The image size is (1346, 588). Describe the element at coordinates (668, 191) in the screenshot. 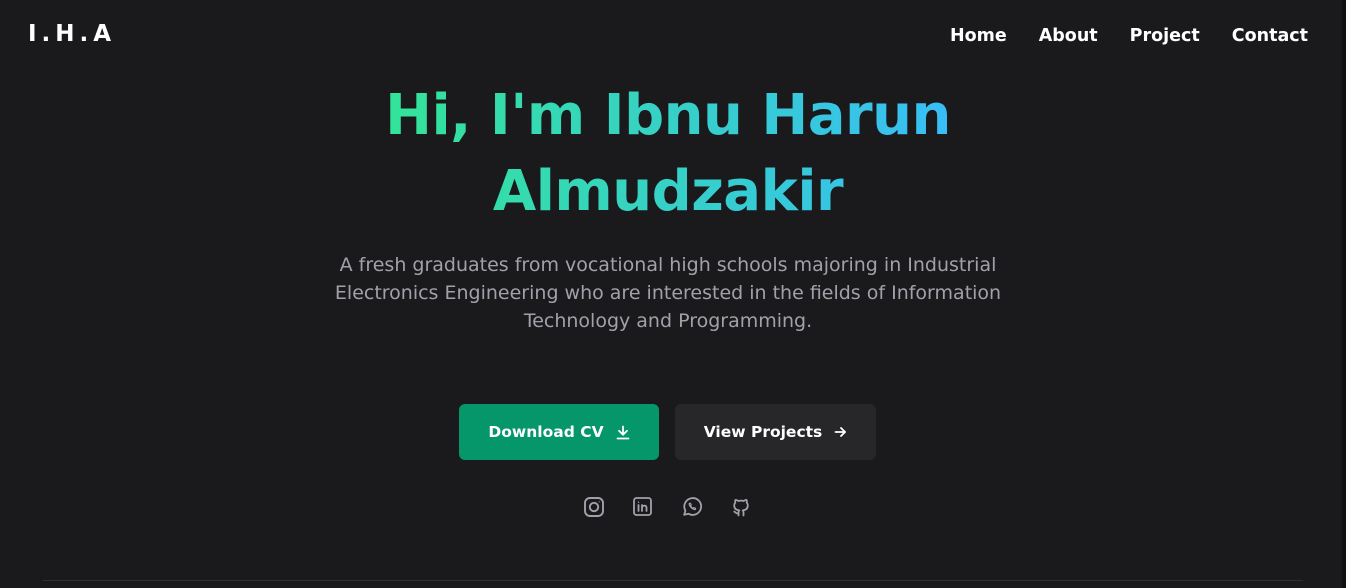

I see `hero-title-line2: Almudzakir` at that location.